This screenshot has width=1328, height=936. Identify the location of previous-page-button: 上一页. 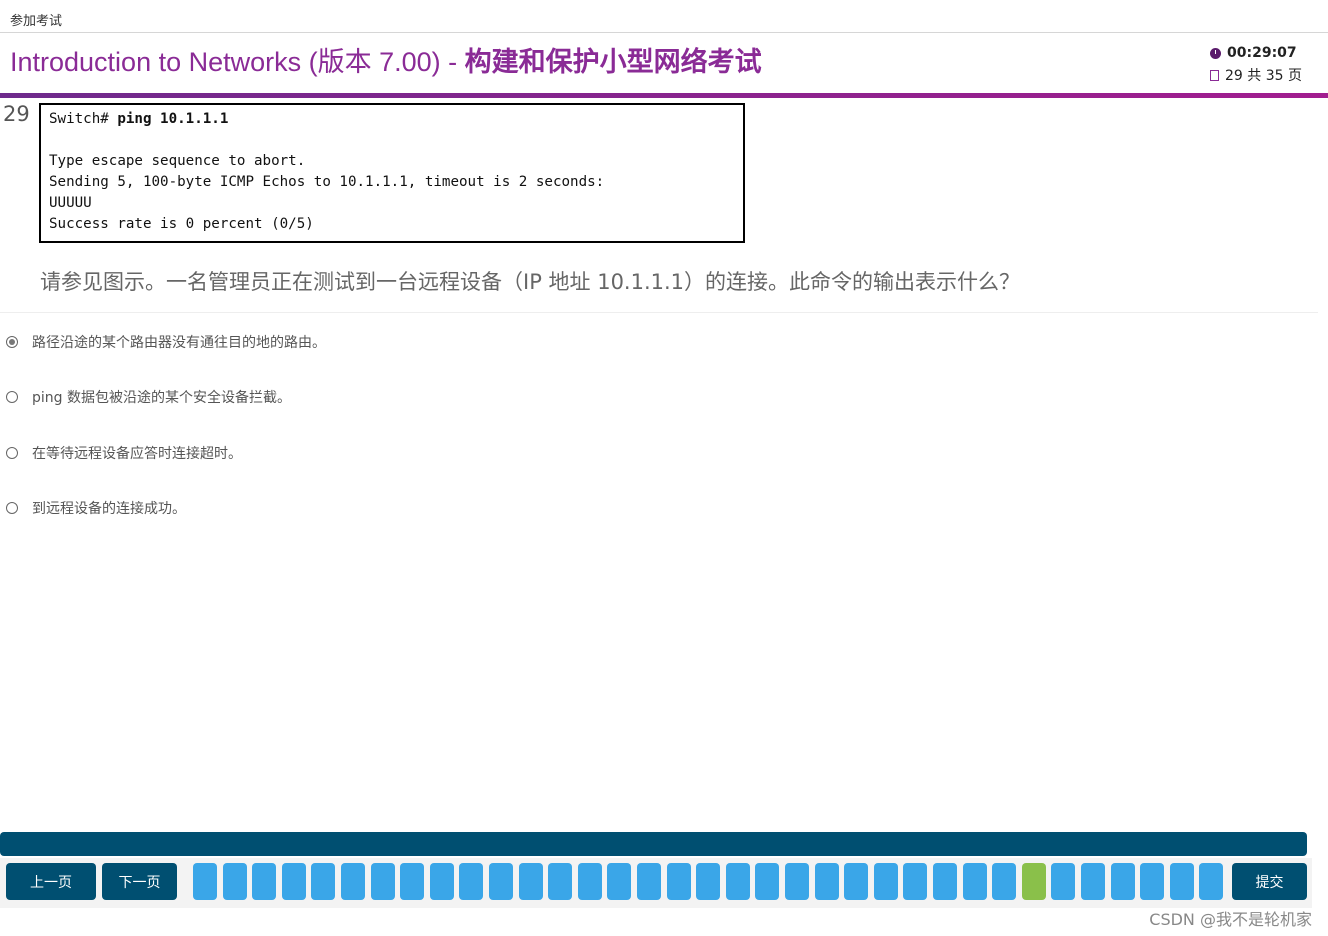
(51, 881).